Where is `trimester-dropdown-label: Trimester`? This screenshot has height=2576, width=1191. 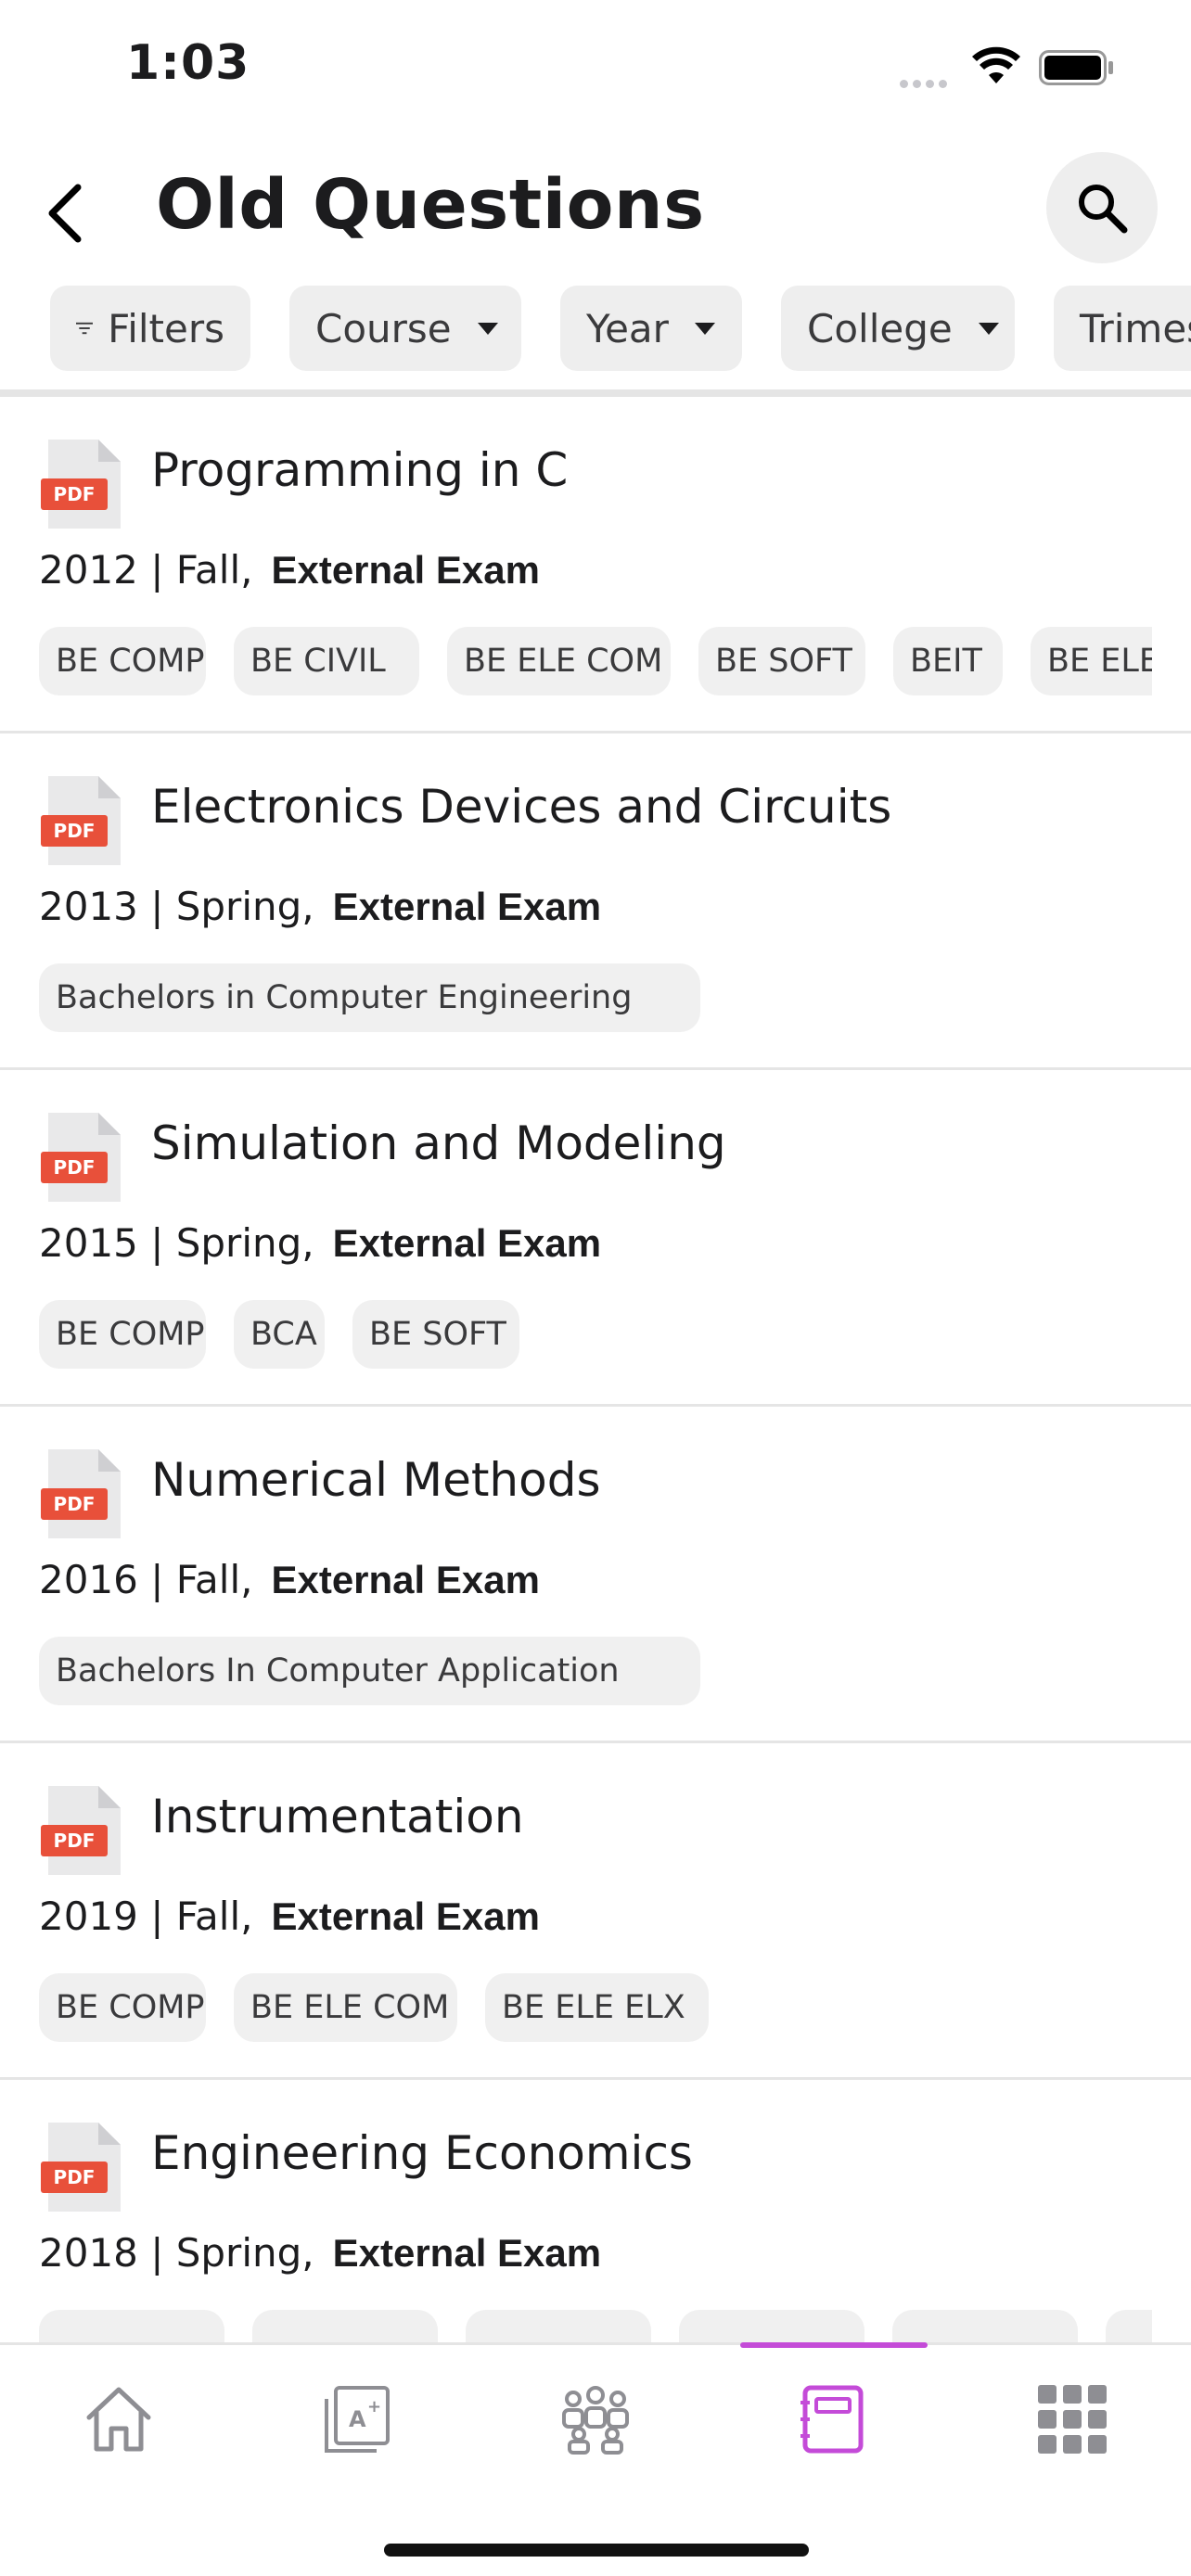 trimester-dropdown-label: Trimester is located at coordinates (1136, 328).